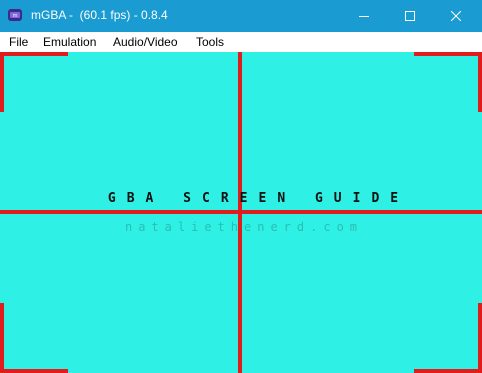 This screenshot has height=373, width=482. What do you see at coordinates (241, 16) in the screenshot?
I see `title-bar: m mGBA - (60.1 fps) - 0.8.4` at bounding box center [241, 16].